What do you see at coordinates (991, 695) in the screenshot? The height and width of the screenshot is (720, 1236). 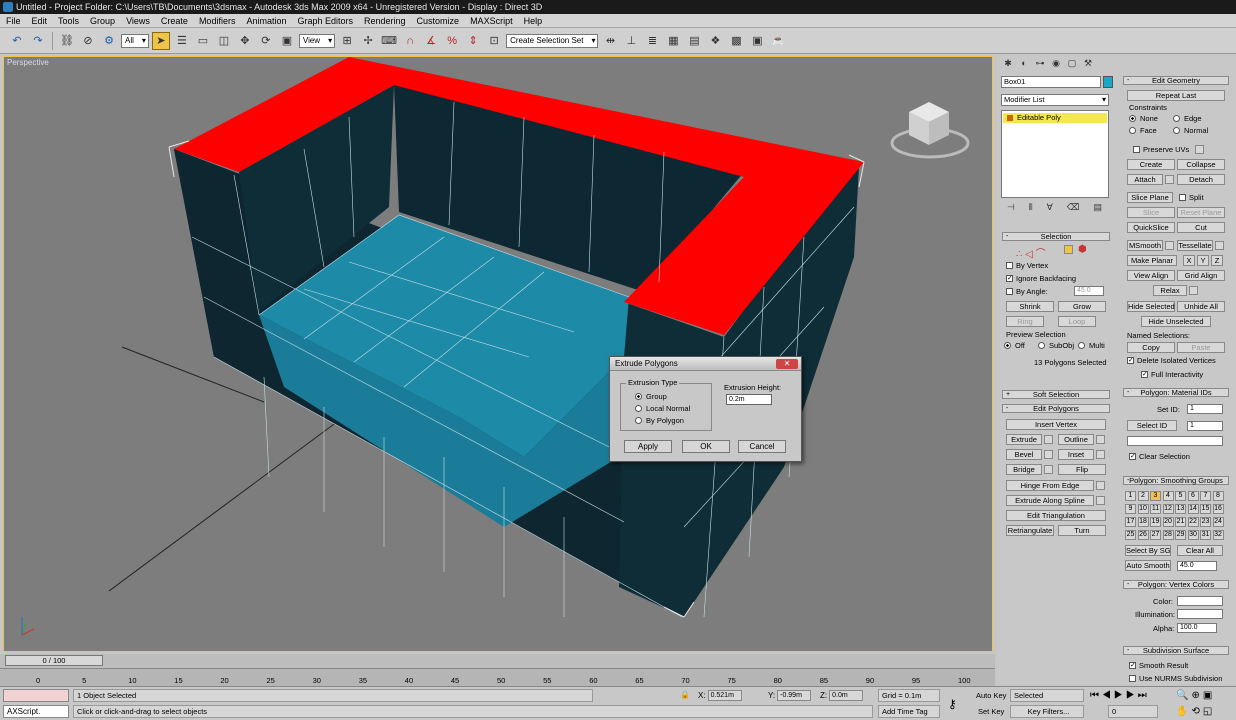 I see `auto-key-button: Auto Key` at bounding box center [991, 695].